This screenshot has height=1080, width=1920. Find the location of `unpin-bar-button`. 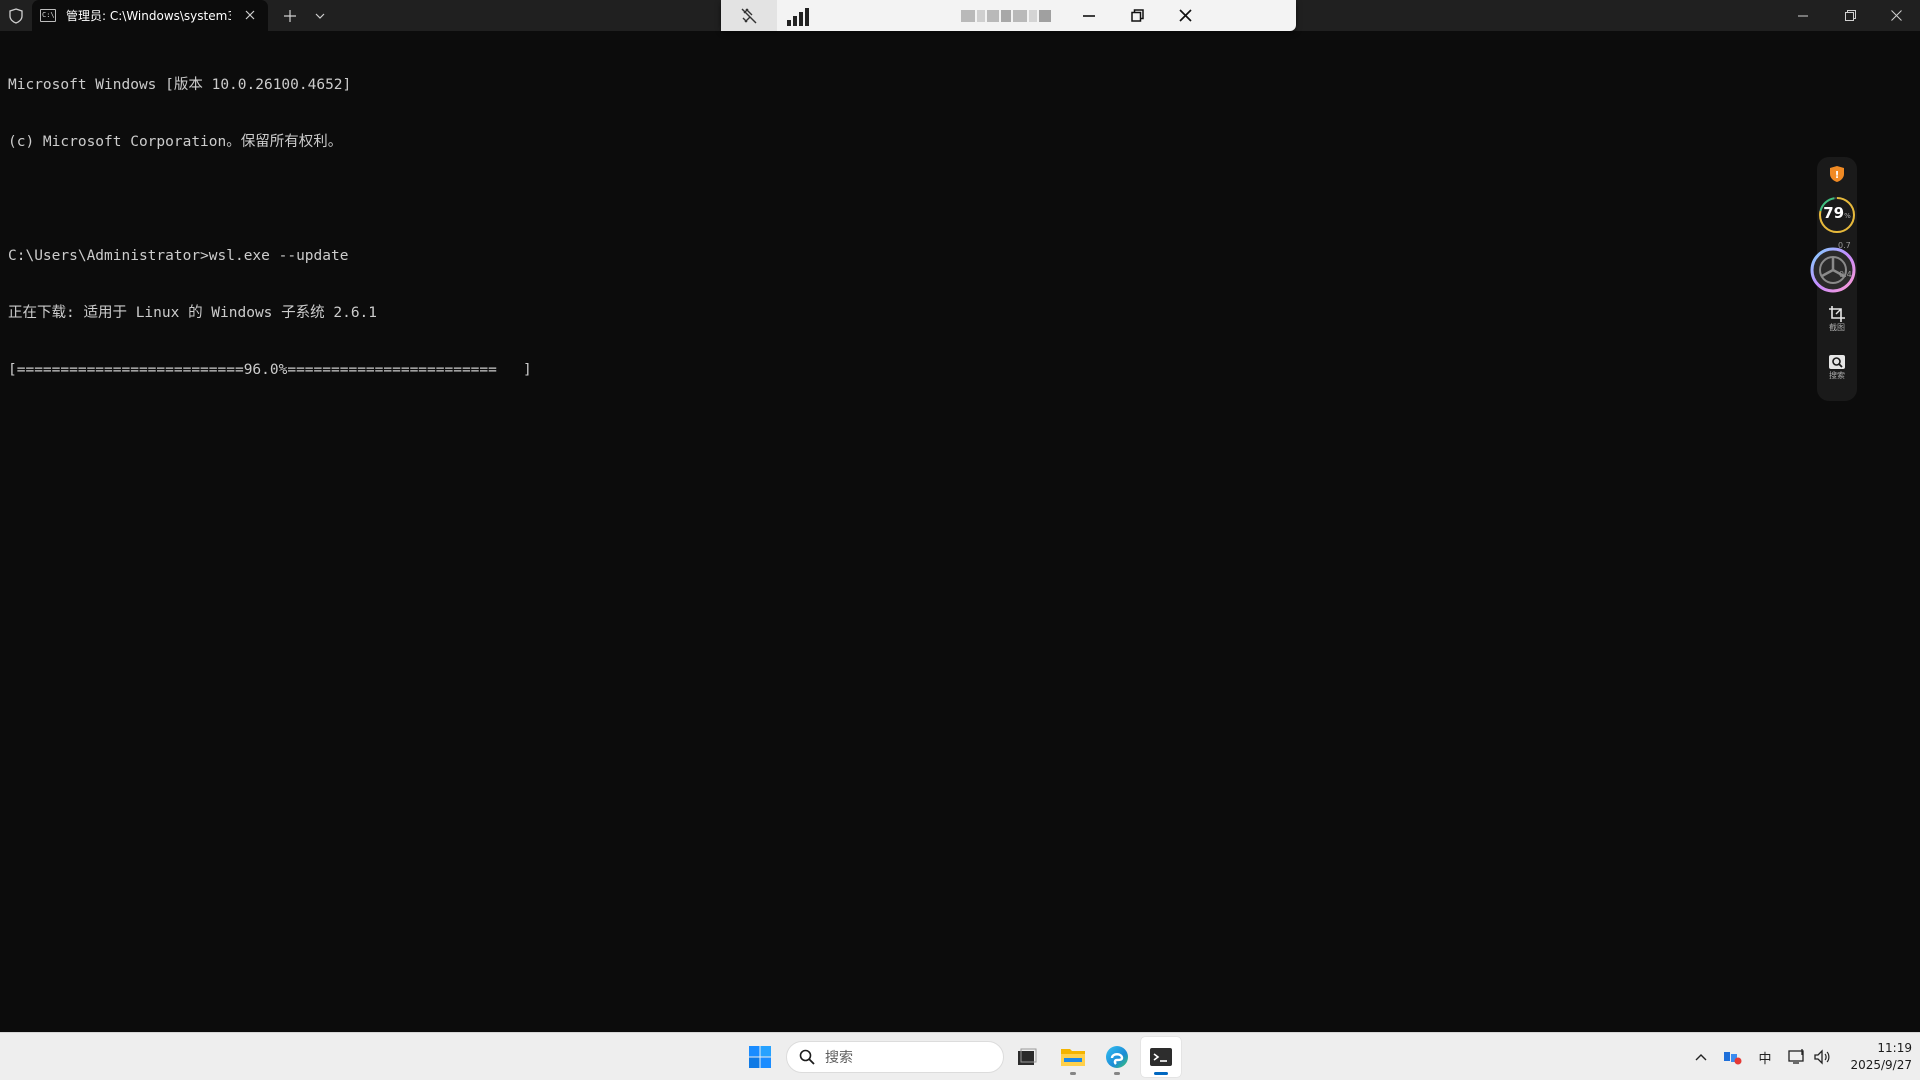

unpin-bar-button is located at coordinates (749, 15).